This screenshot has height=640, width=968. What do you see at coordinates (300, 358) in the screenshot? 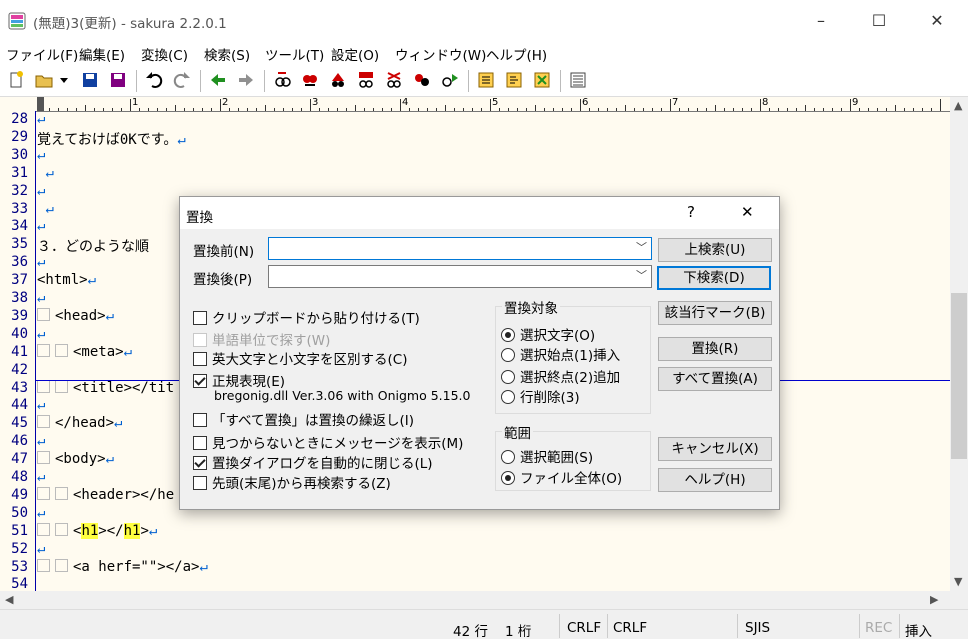
I see `checkbox-case-sensitive: 英大文字と小文字を区別する(C)` at bounding box center [300, 358].